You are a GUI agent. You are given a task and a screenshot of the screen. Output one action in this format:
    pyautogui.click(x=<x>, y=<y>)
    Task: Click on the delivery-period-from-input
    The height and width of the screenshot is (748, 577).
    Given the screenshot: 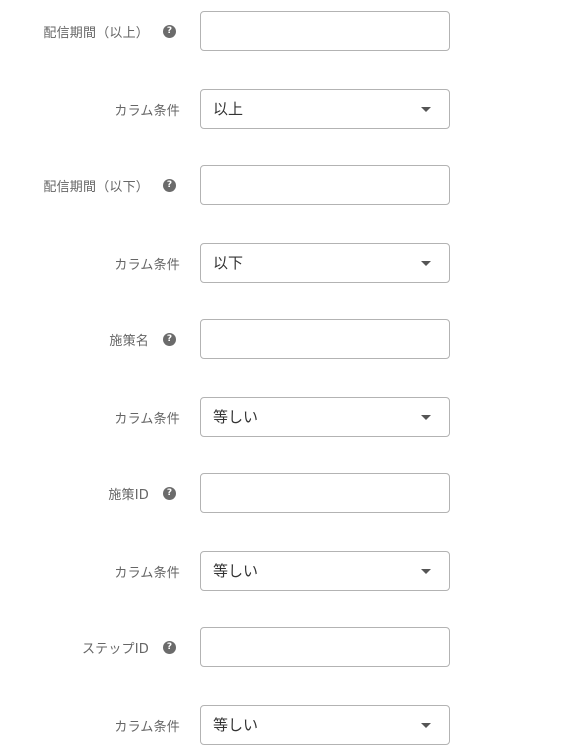 What is the action you would take?
    pyautogui.click(x=325, y=31)
    